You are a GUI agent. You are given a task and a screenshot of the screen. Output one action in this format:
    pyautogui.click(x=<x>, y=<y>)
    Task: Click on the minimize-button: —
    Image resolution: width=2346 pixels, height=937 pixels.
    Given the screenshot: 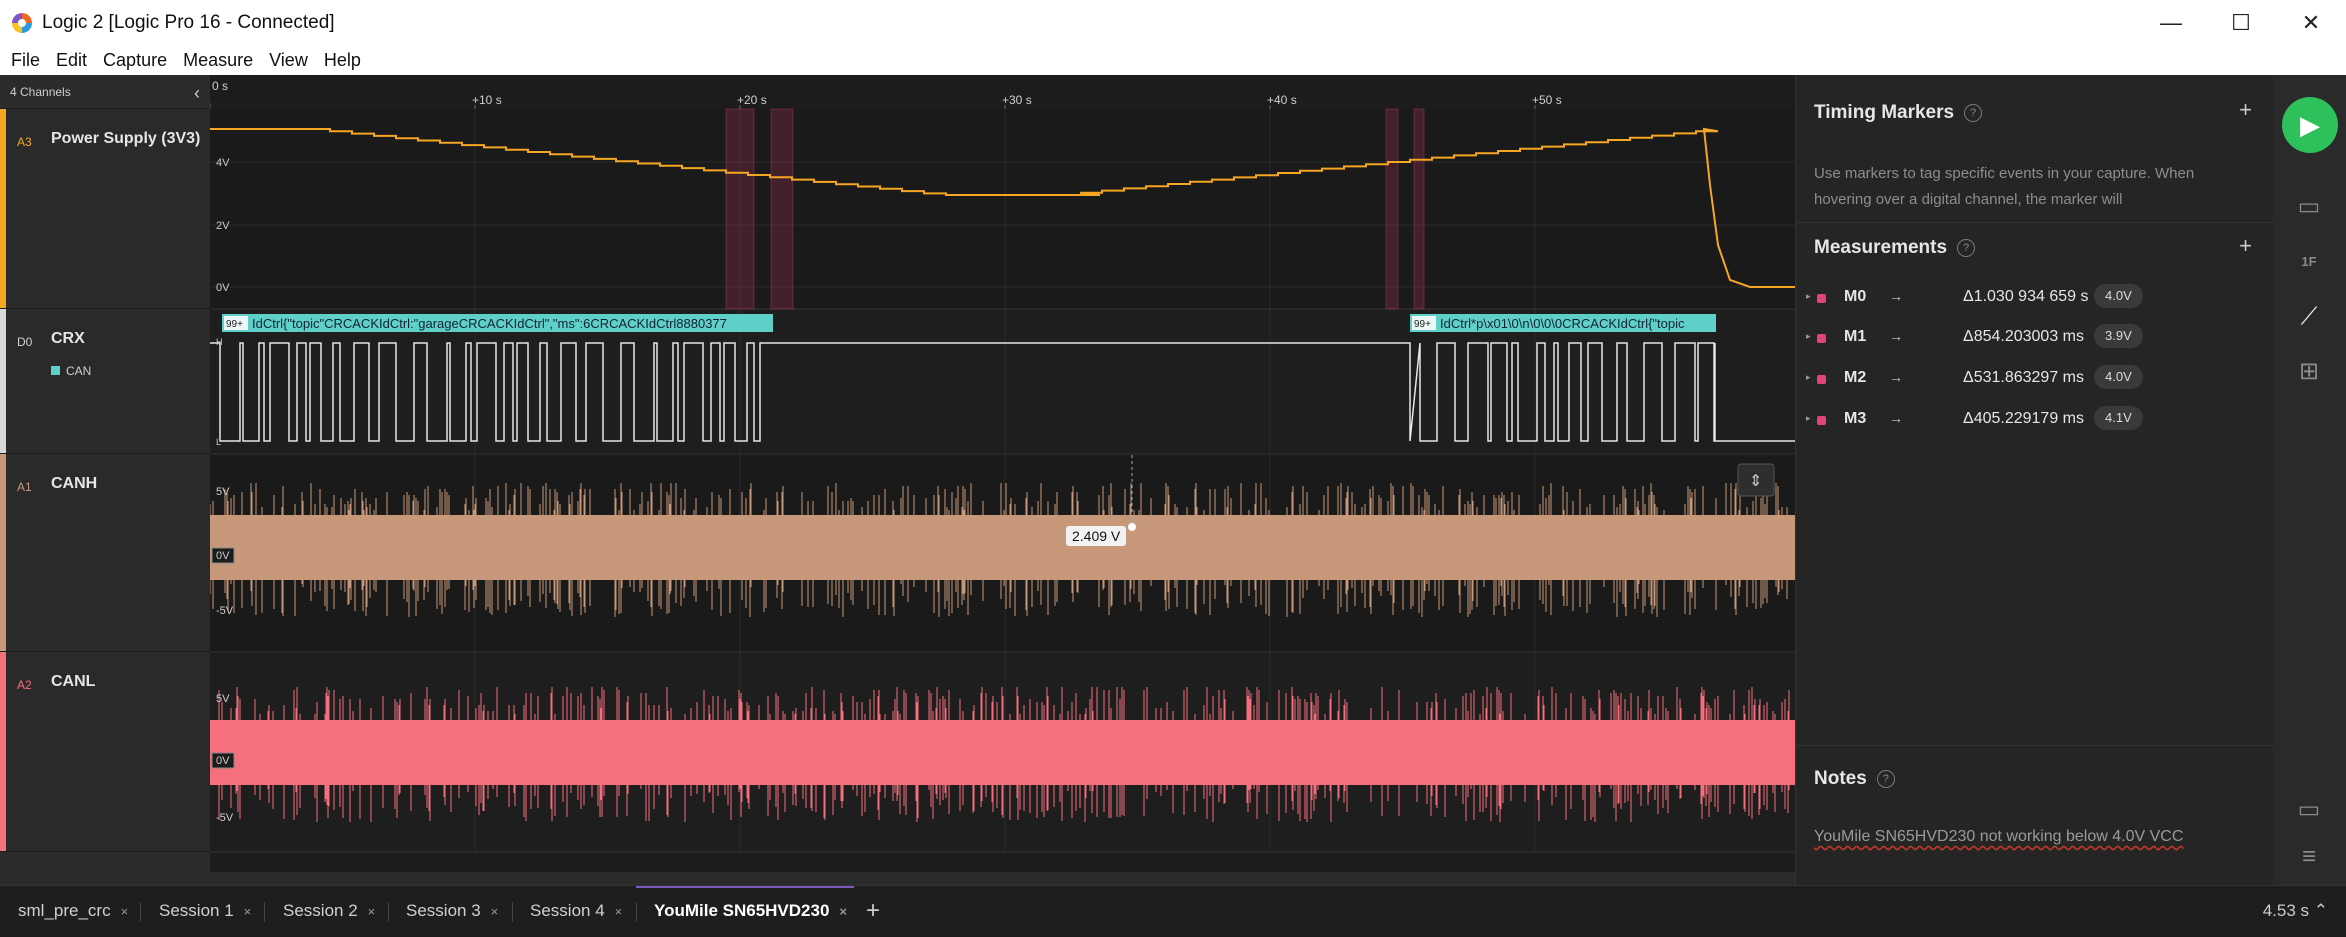 What is the action you would take?
    pyautogui.click(x=2171, y=23)
    